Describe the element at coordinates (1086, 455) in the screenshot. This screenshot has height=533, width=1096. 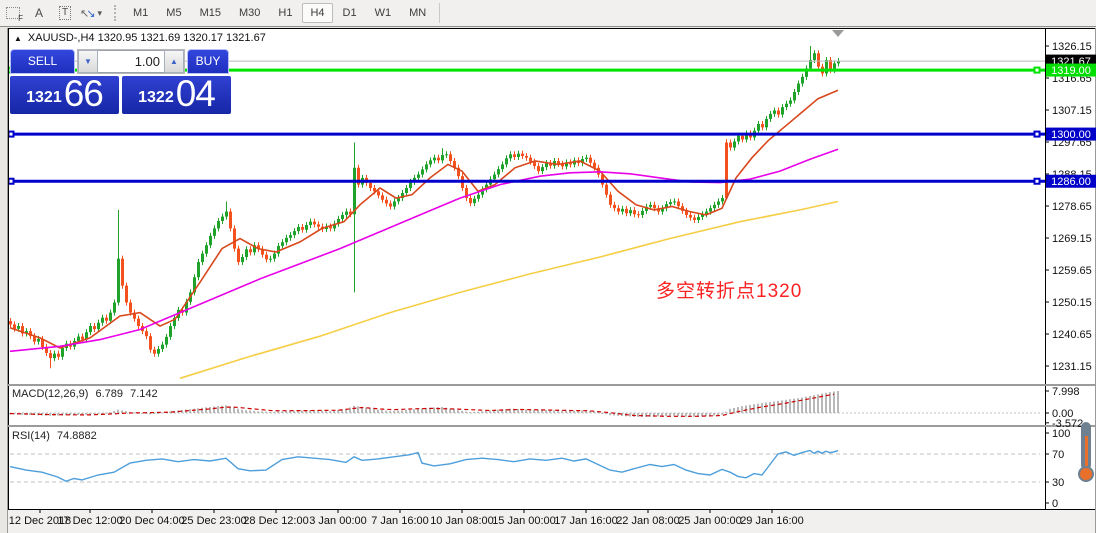
I see `thermometer-icon` at that location.